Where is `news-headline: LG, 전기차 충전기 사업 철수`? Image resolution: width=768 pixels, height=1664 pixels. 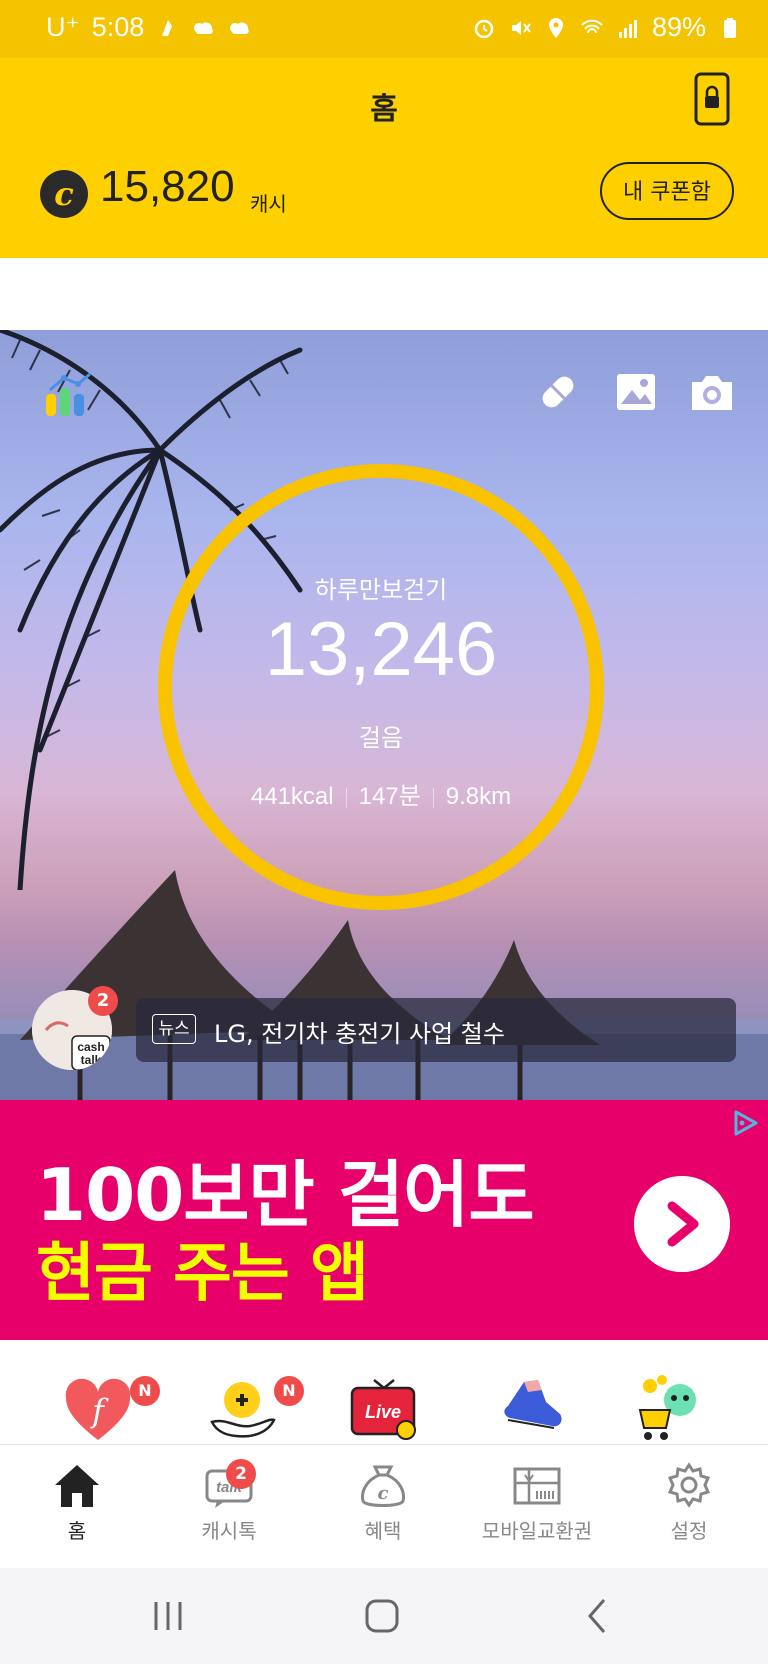
news-headline: LG, 전기차 충전기 사업 철수 is located at coordinates (359, 1034).